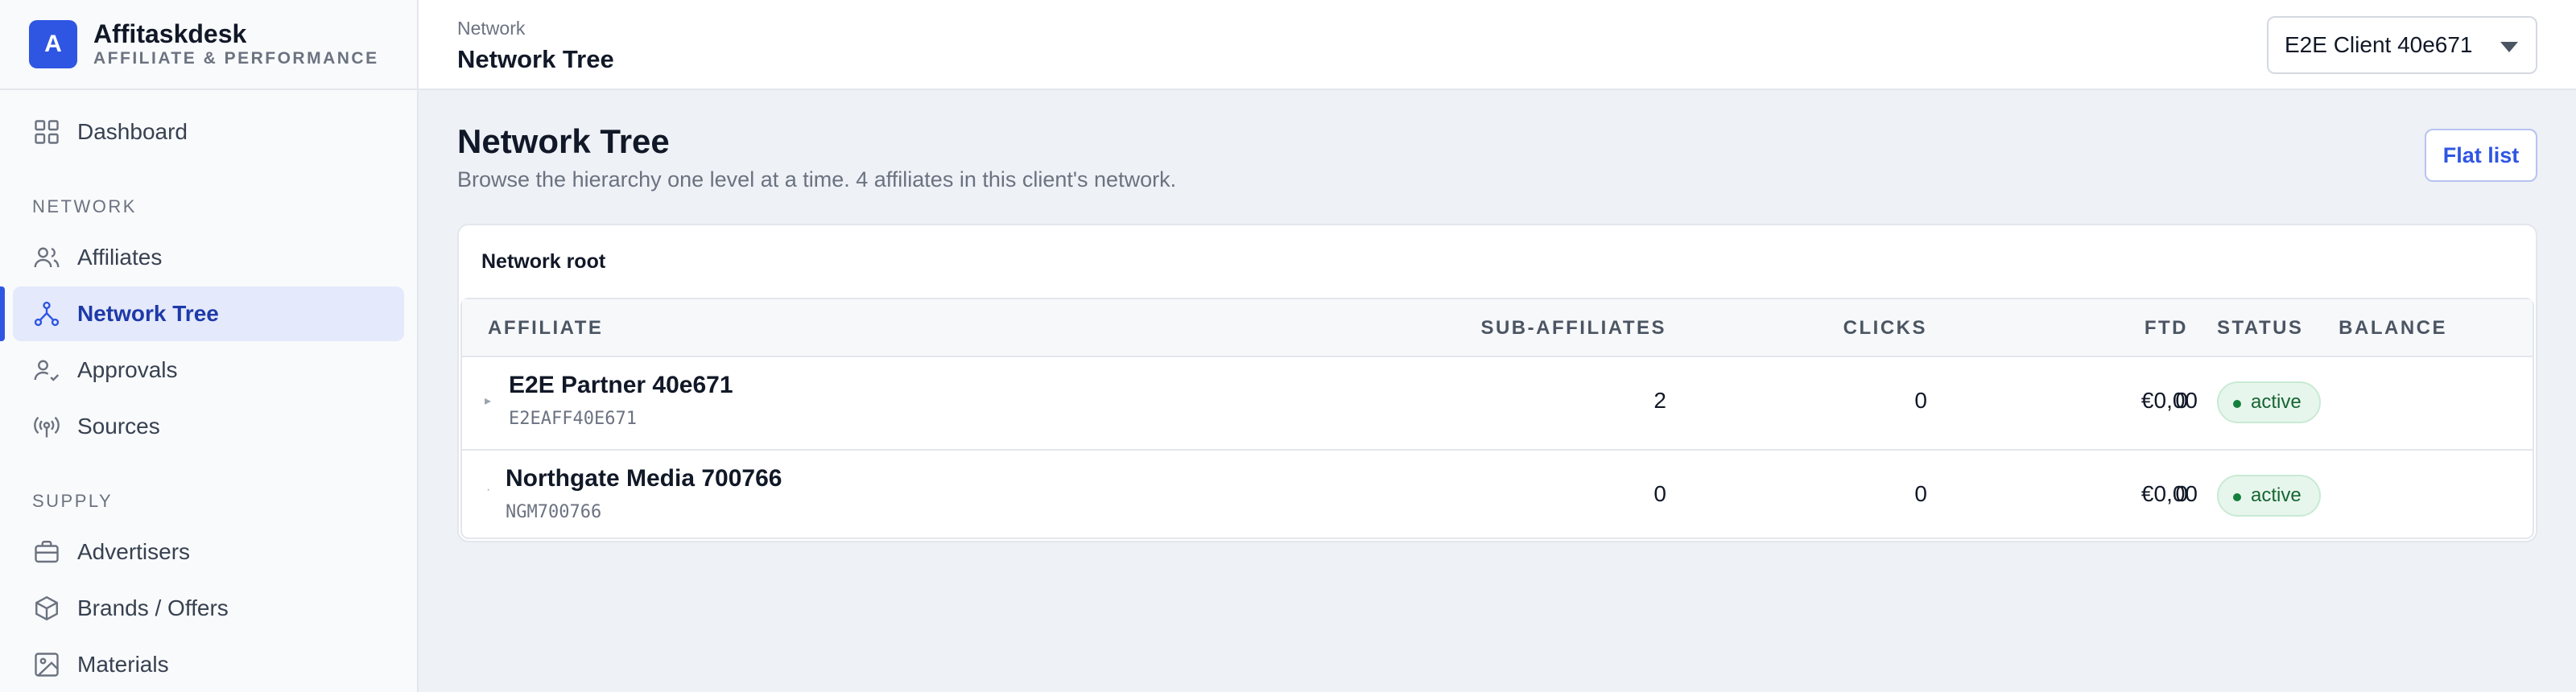  I want to click on affiliate-code: NGM700766, so click(554, 512).